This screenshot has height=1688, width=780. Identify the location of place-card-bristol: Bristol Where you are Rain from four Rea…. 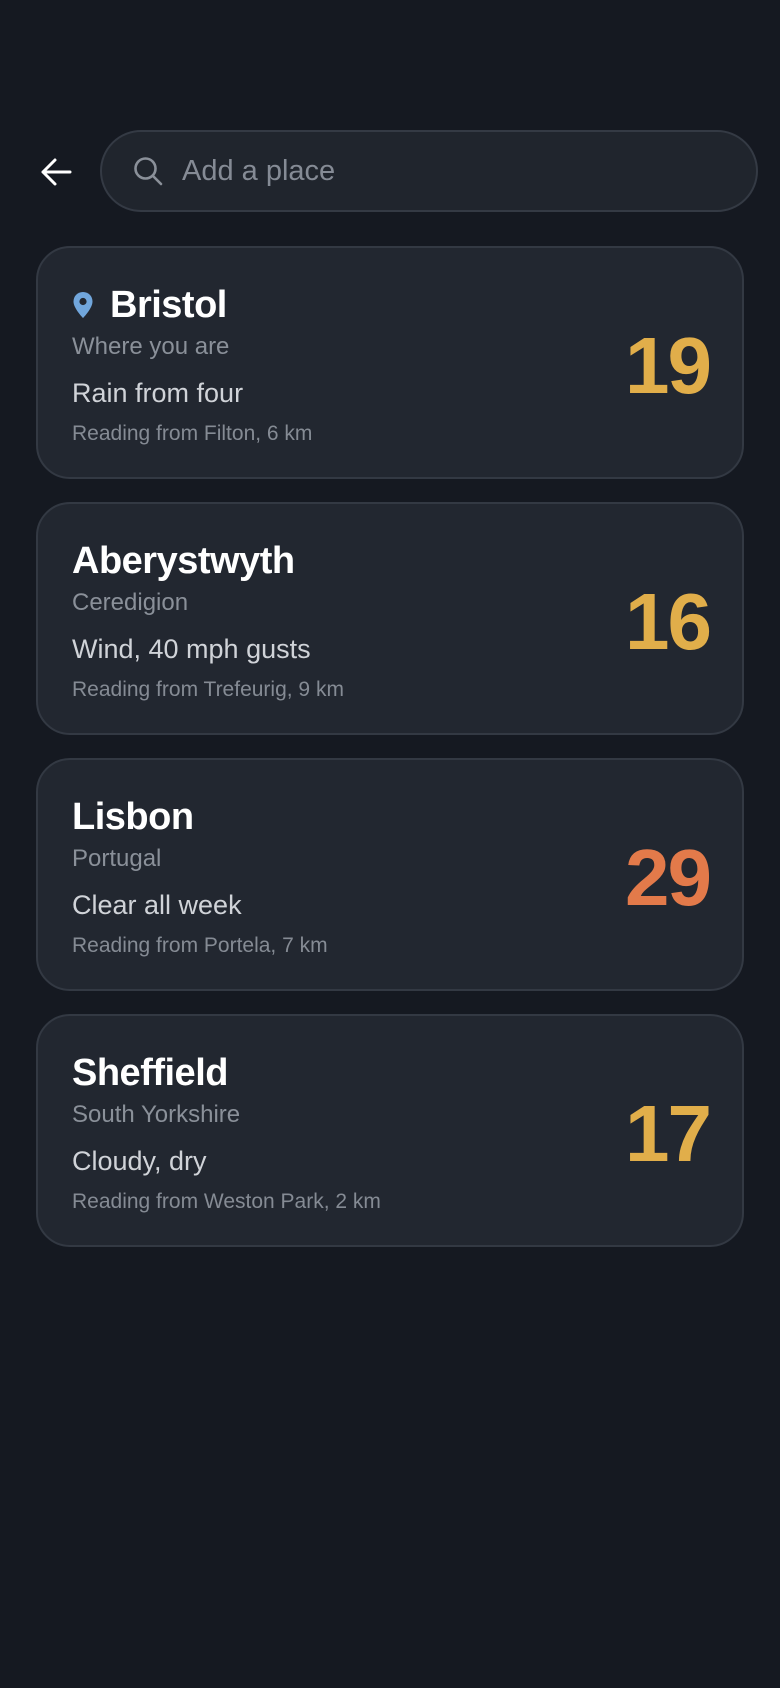
(390, 362).